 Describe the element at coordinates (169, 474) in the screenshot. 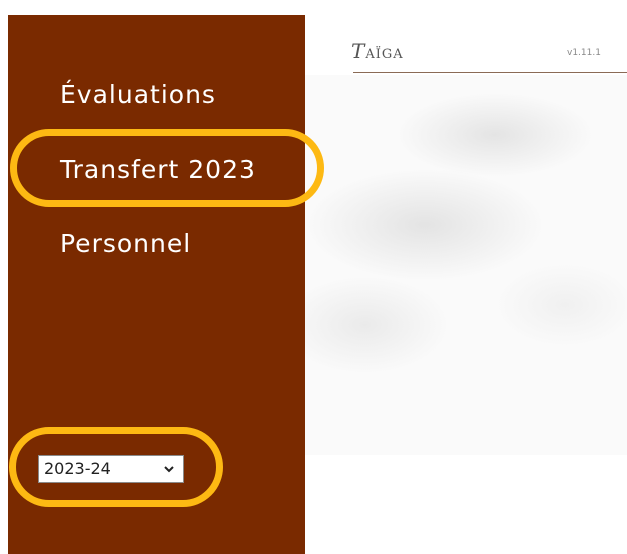

I see `chevron-down-icon` at that location.